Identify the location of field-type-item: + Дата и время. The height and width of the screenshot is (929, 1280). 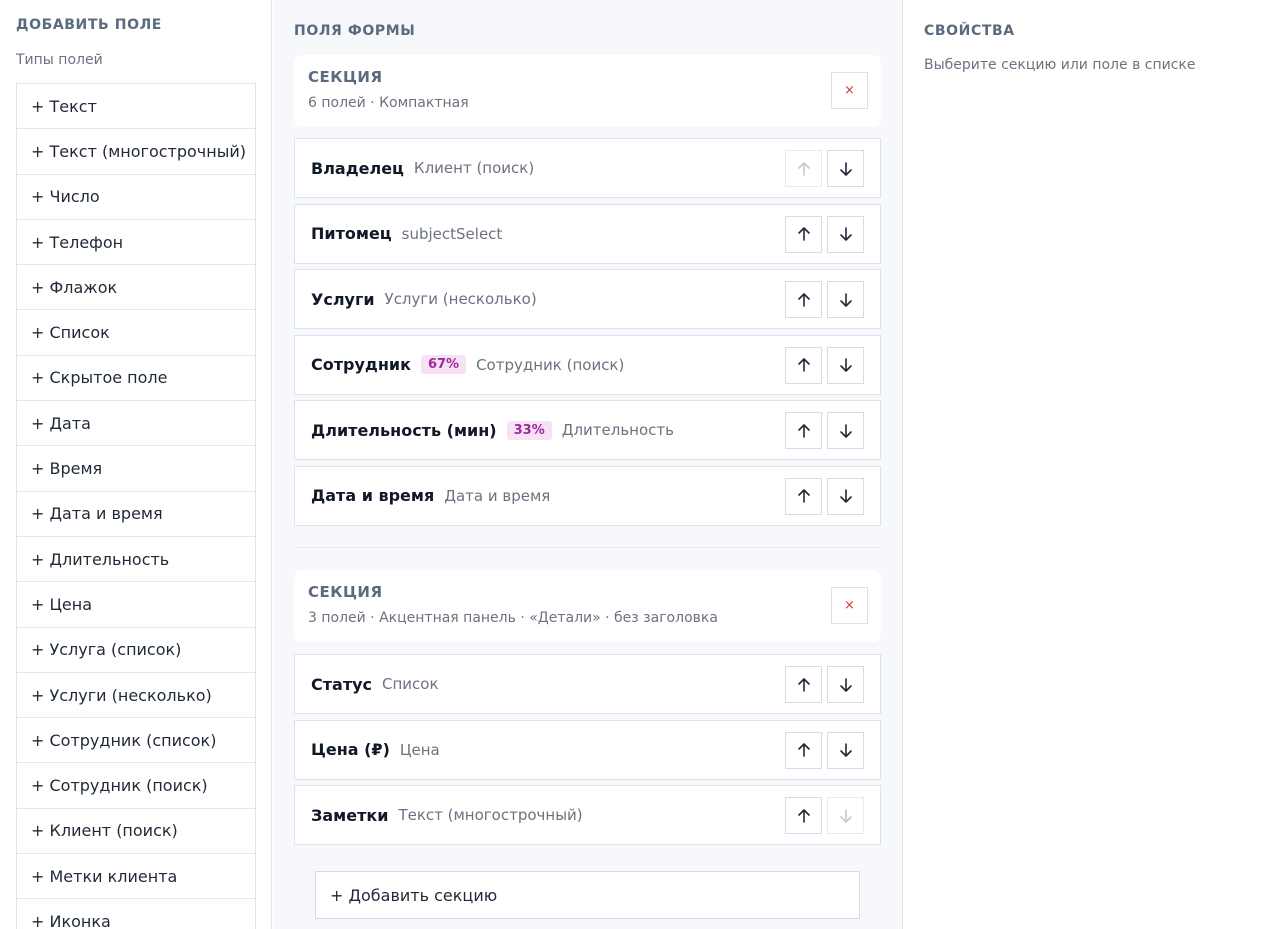
(136, 514).